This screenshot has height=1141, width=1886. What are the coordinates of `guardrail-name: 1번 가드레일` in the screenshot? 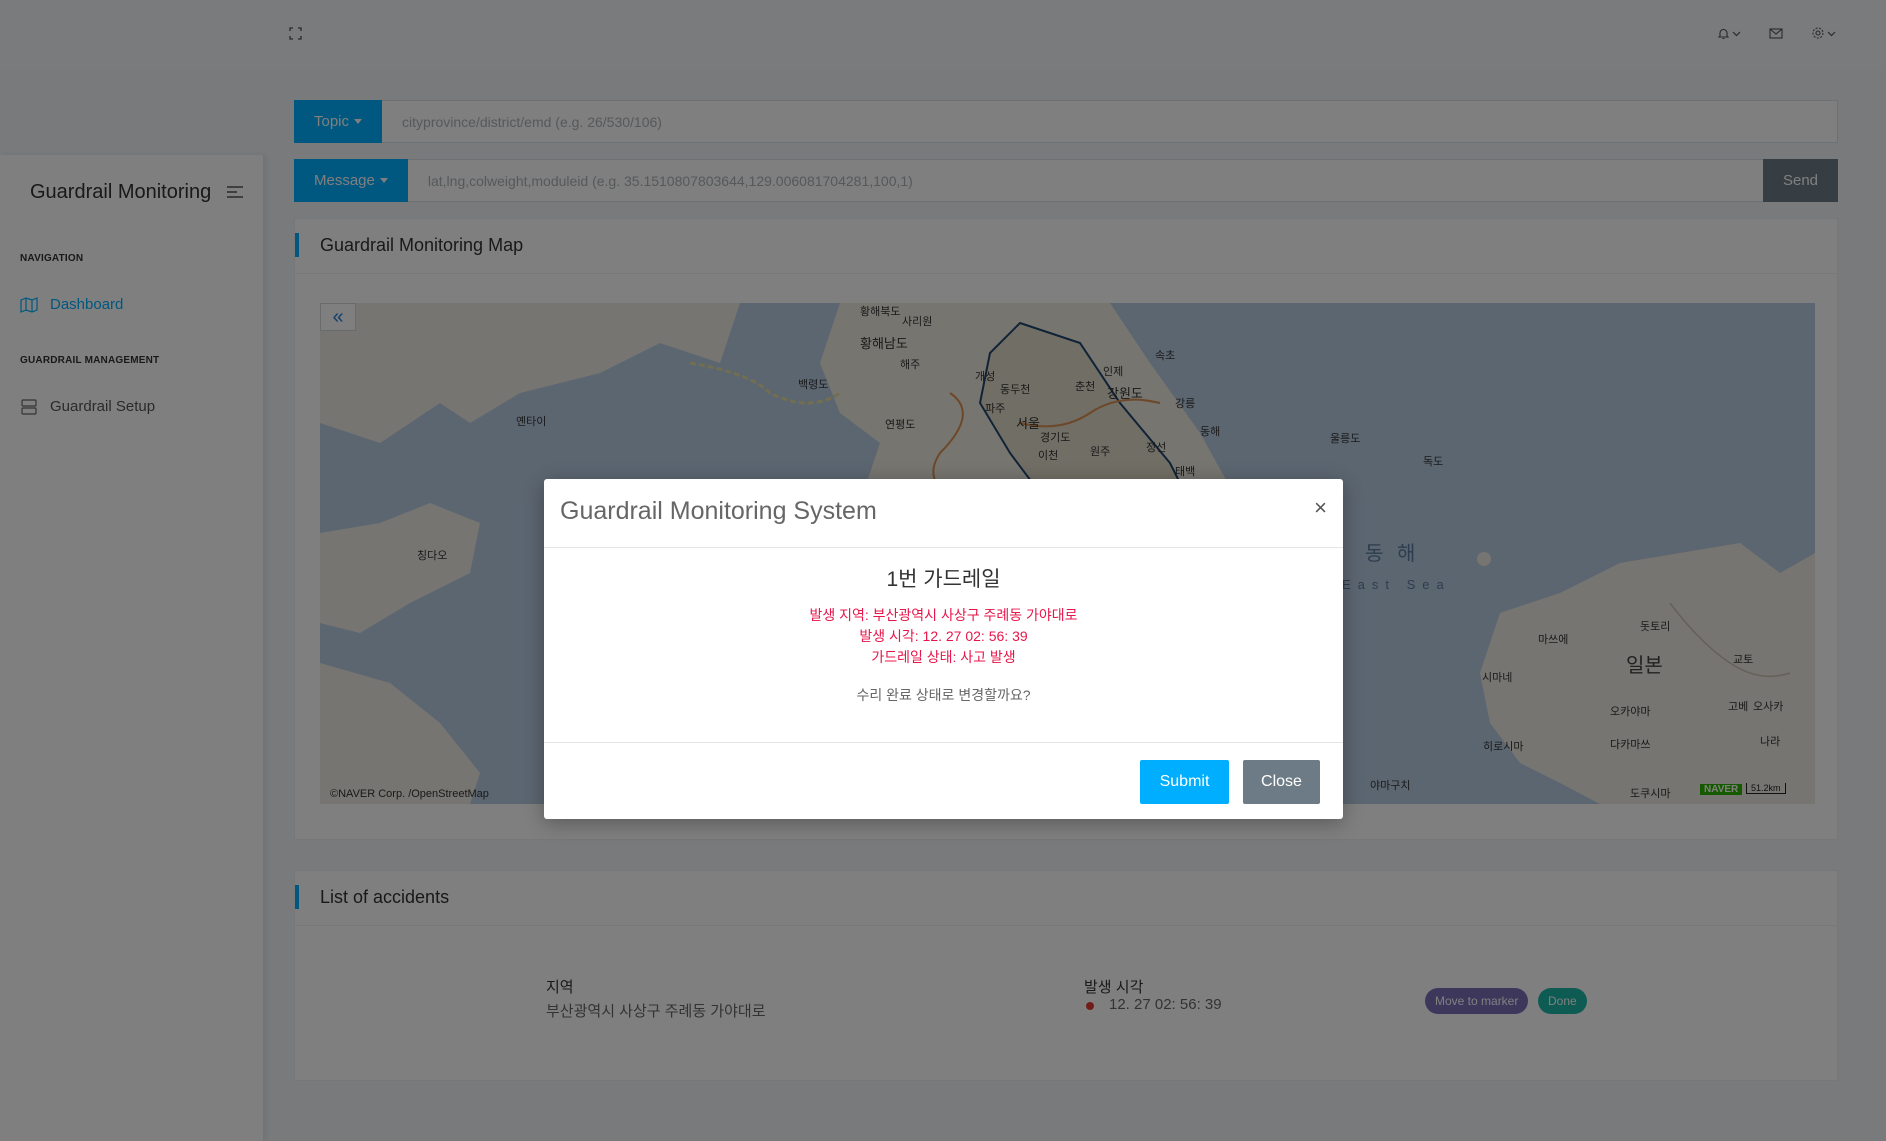 It's located at (943, 579).